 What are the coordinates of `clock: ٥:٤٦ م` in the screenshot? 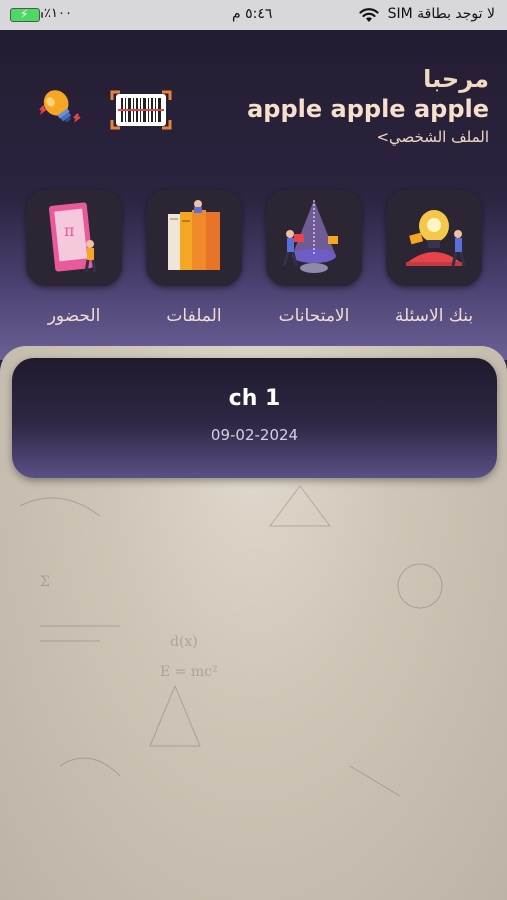 It's located at (252, 14).